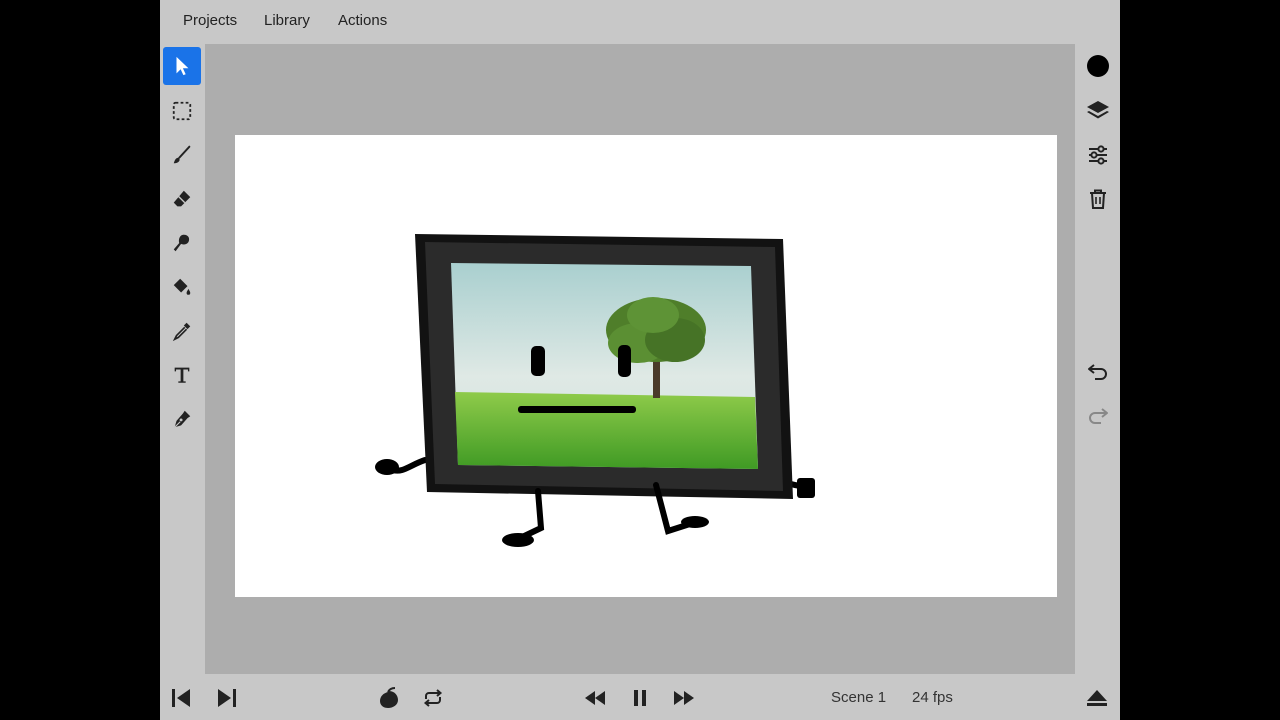  I want to click on brush-icon, so click(182, 154).